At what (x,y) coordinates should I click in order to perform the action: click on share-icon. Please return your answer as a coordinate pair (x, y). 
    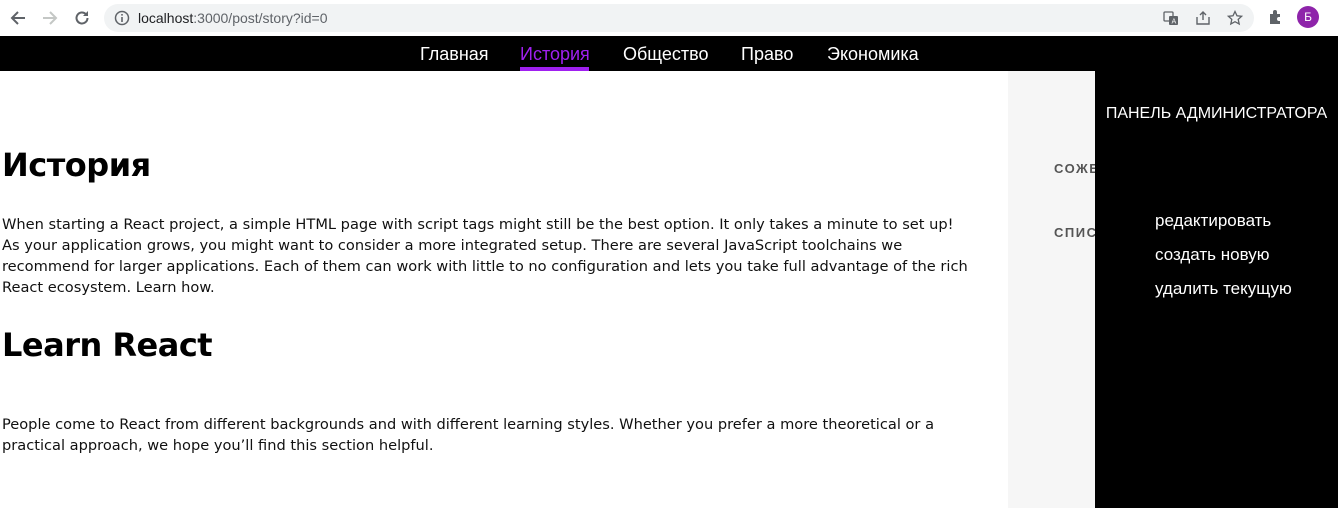
    Looking at the image, I should click on (1203, 18).